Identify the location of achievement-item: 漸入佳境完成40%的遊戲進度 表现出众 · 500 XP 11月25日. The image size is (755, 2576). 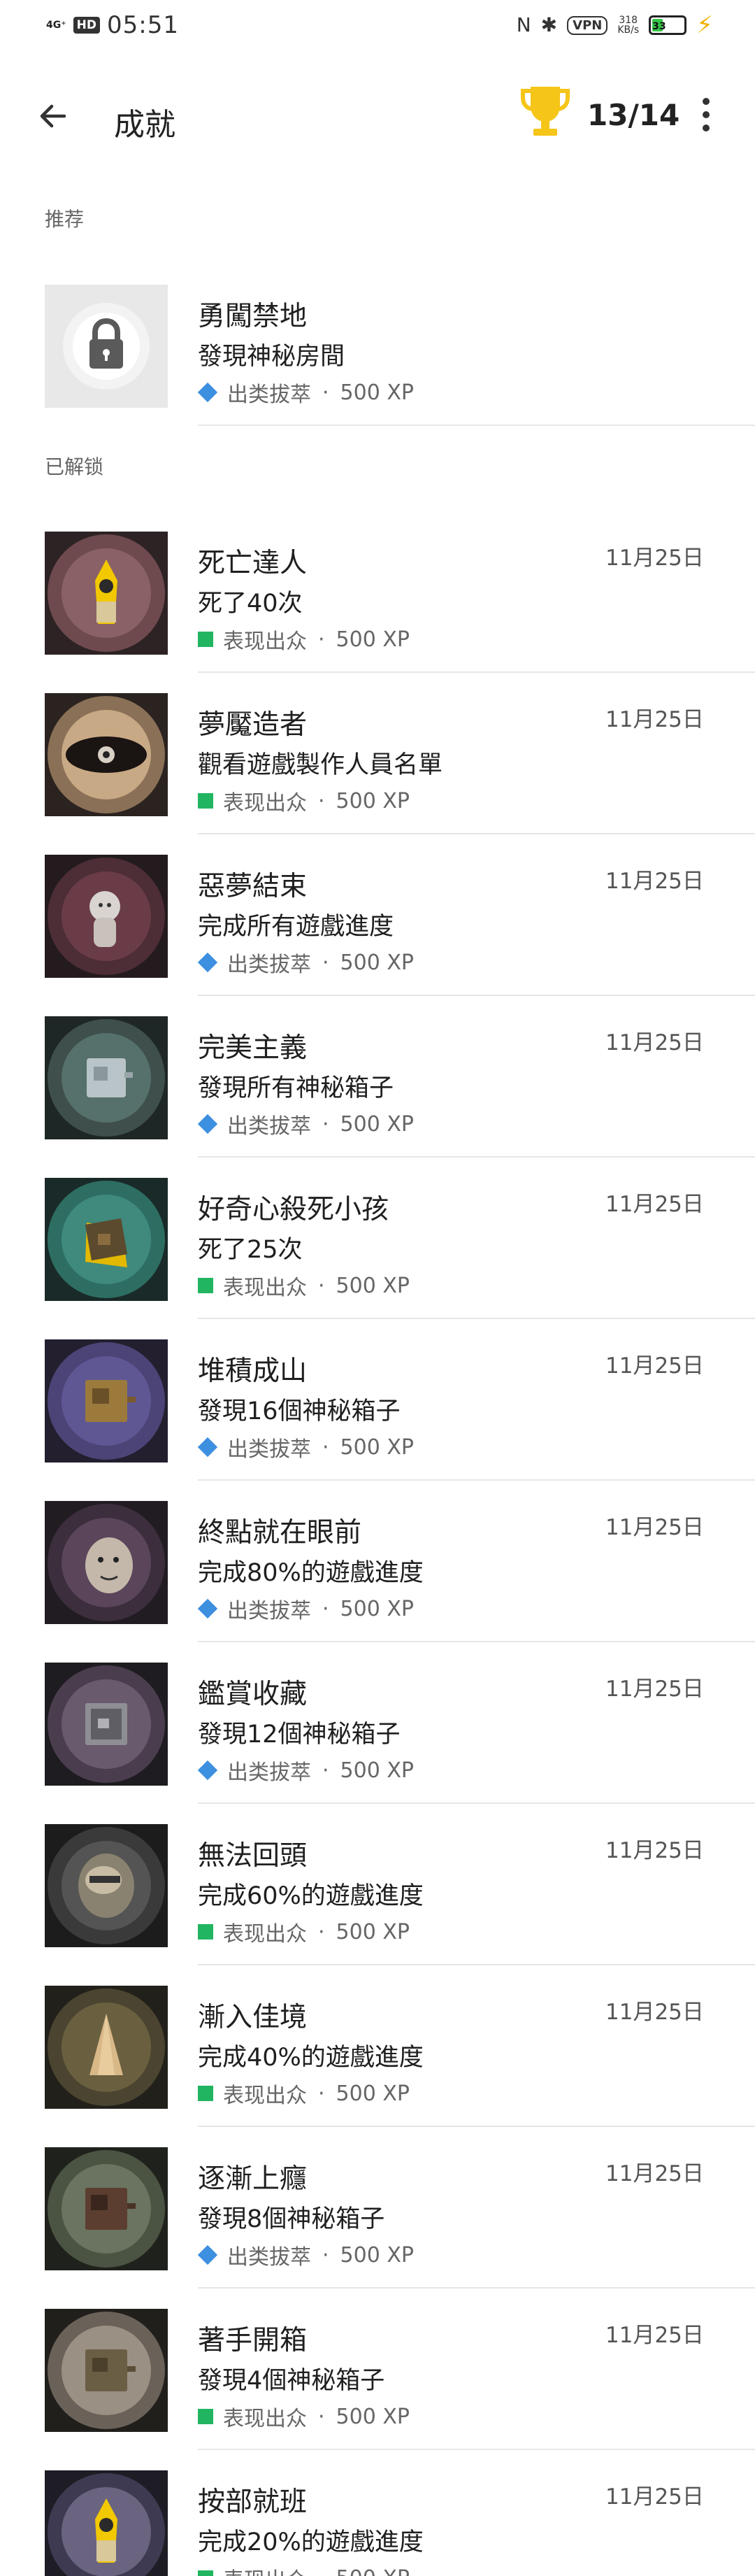
(377, 2048).